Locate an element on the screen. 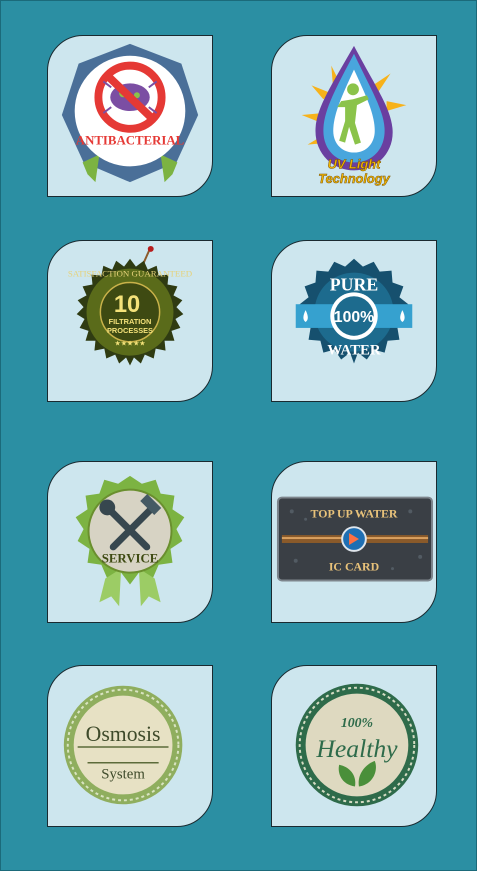 The width and height of the screenshot is (477, 871). no-bacteria-icon: ANTIBACTERIAL is located at coordinates (130, 113).